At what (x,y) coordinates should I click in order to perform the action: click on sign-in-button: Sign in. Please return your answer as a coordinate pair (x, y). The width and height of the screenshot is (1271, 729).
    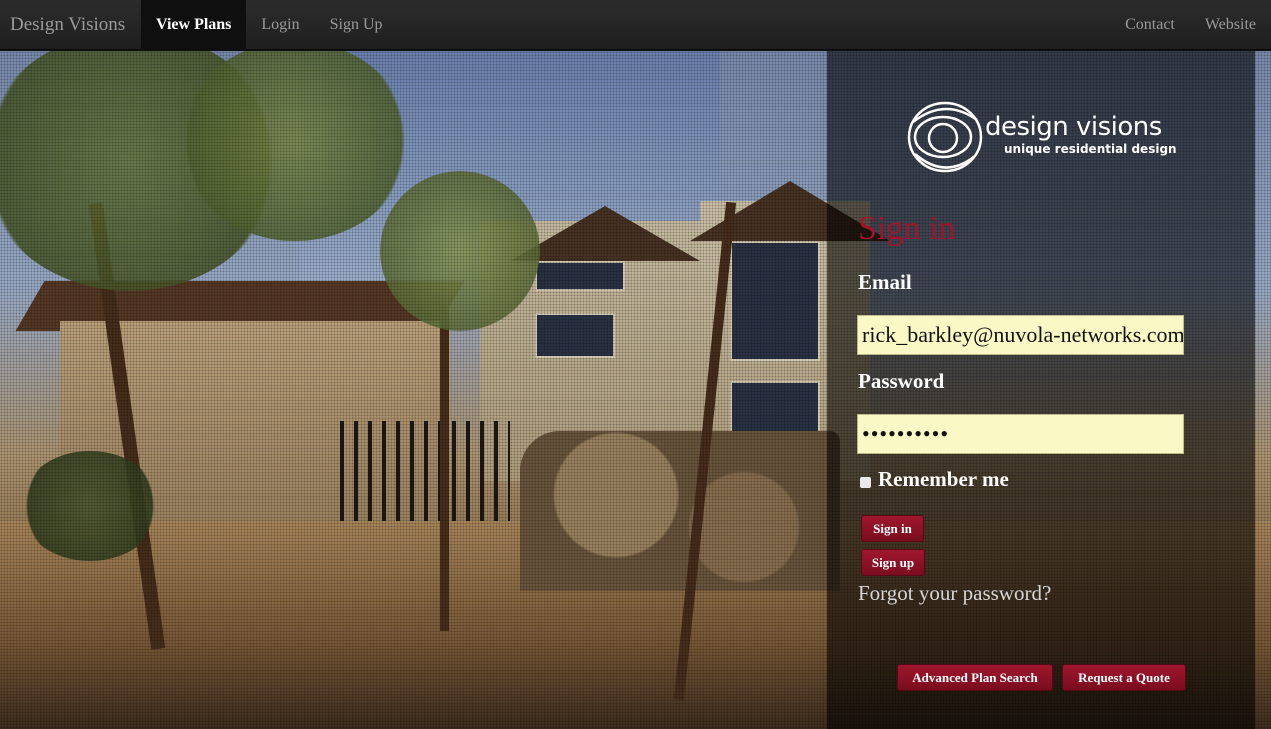
    Looking at the image, I should click on (892, 528).